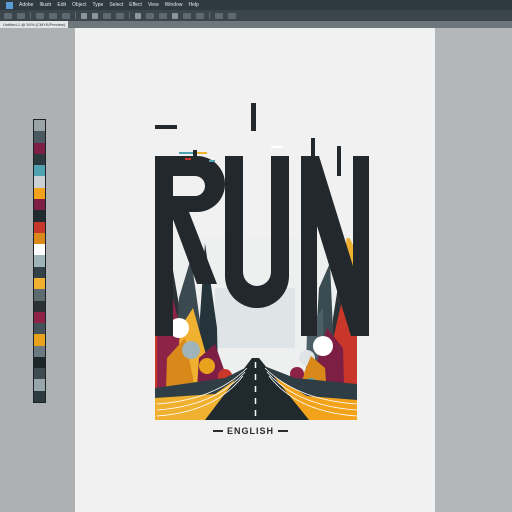 The width and height of the screenshot is (512, 512). I want to click on caption-text: ENGLISH, so click(251, 431).